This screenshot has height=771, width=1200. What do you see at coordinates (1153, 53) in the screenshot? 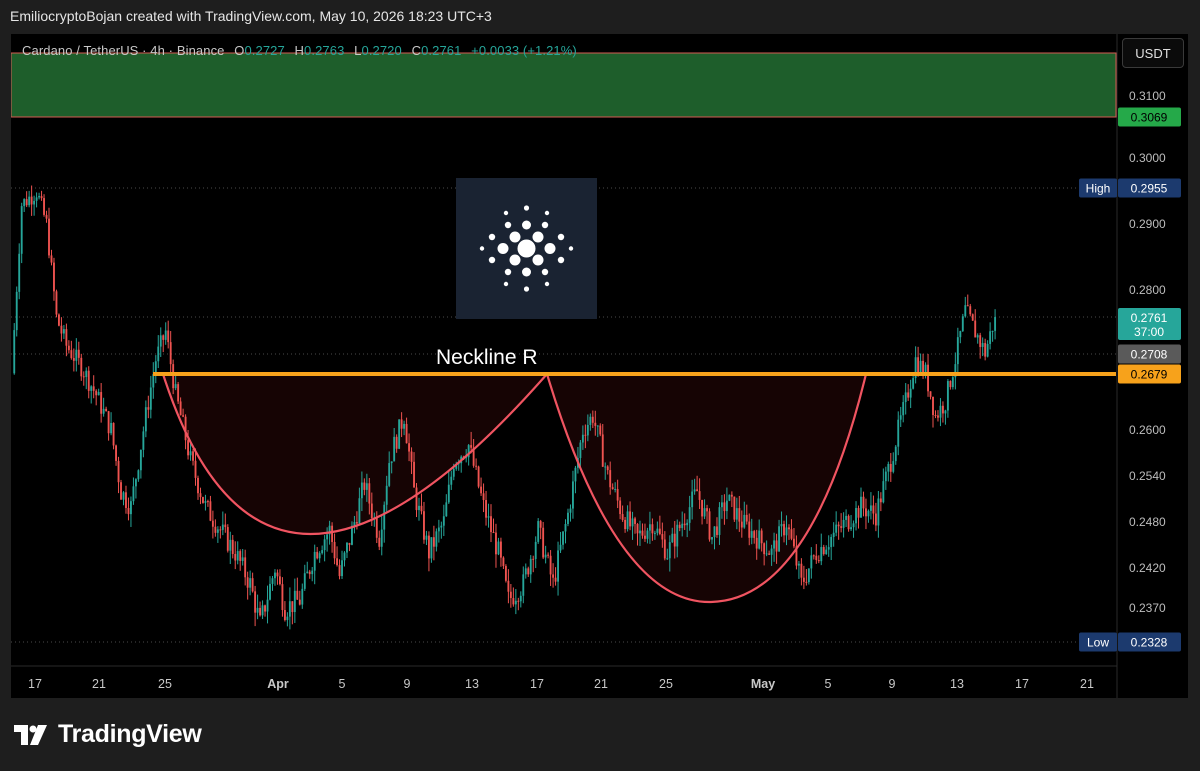
I see `currency-button: USDT` at bounding box center [1153, 53].